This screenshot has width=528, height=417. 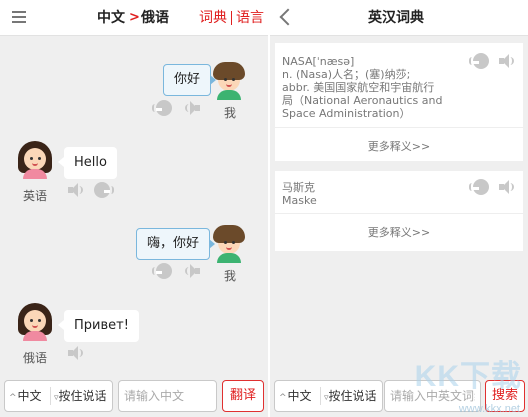 I want to click on chat-bubble-theirs: Hello, so click(x=87, y=163).